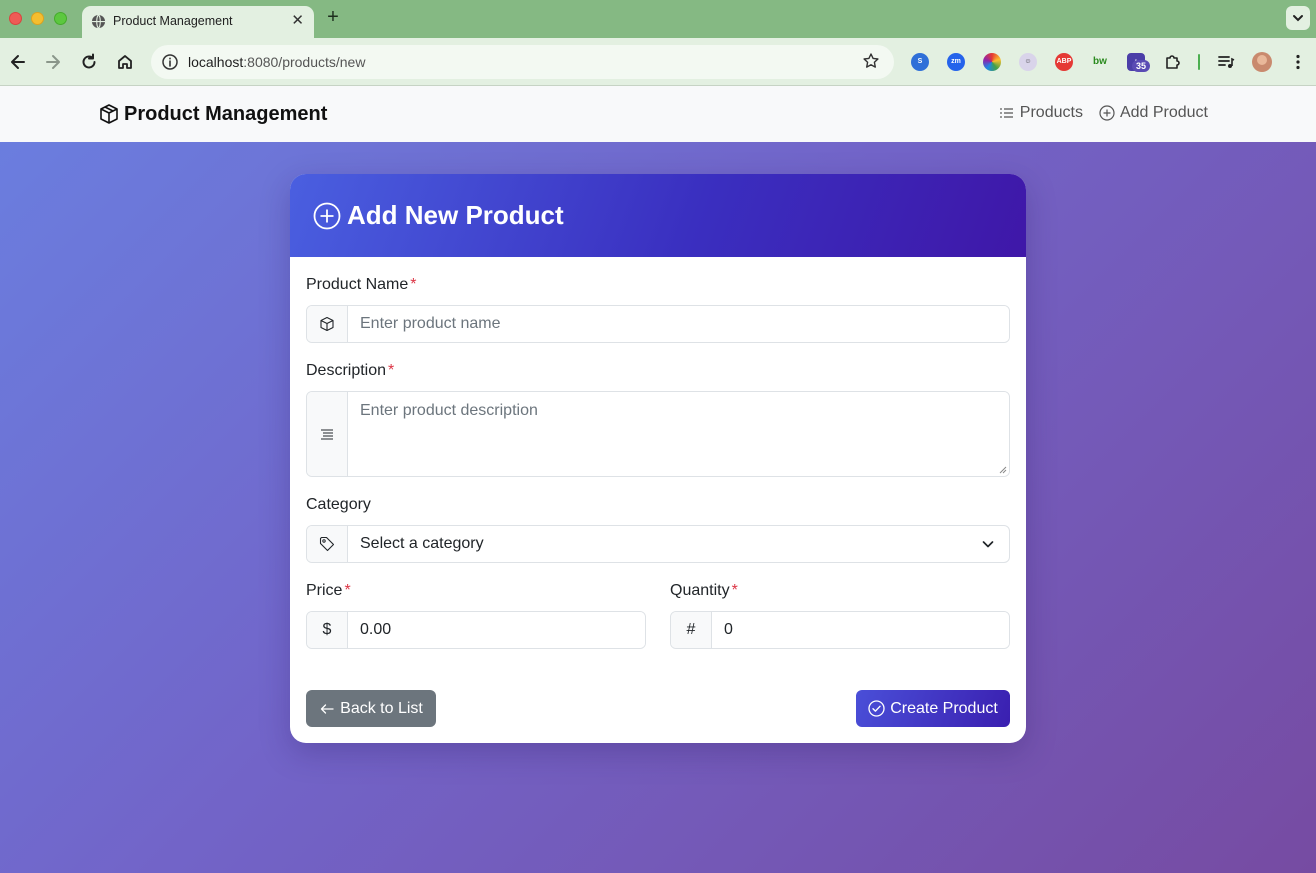 This screenshot has height=873, width=1316. What do you see at coordinates (346, 370) in the screenshot?
I see `label-text: Description` at bounding box center [346, 370].